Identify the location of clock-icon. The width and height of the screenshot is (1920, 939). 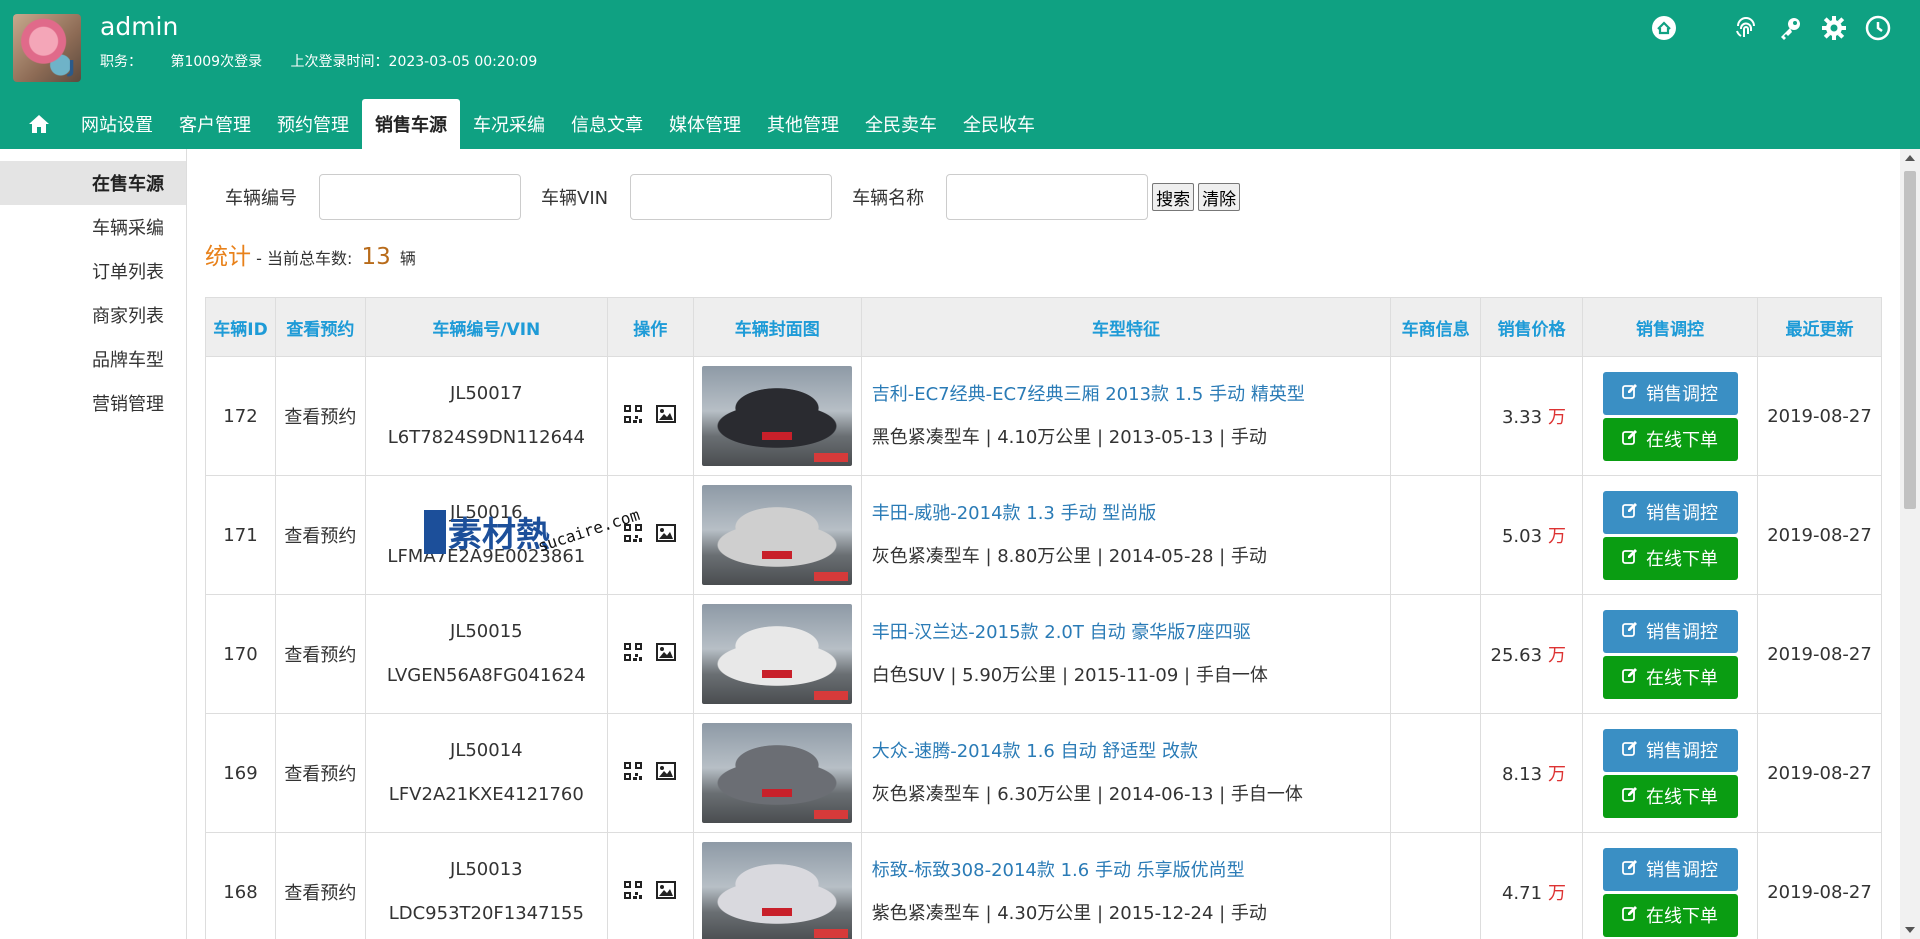
(1878, 28).